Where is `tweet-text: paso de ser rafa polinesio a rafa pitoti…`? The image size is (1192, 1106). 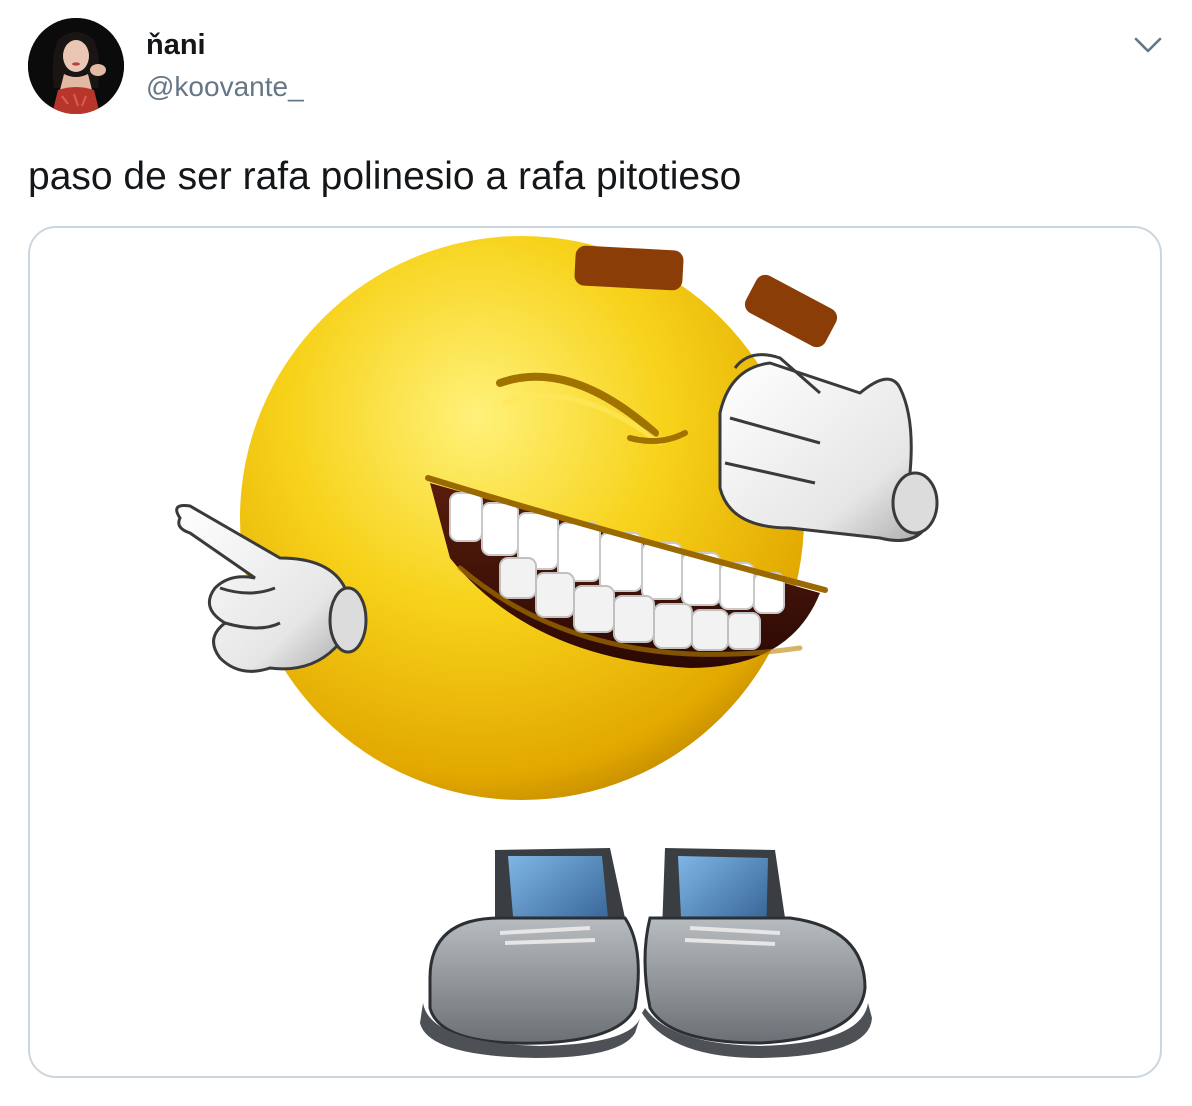 tweet-text: paso de ser rafa polinesio a rafa pitoti… is located at coordinates (385, 176).